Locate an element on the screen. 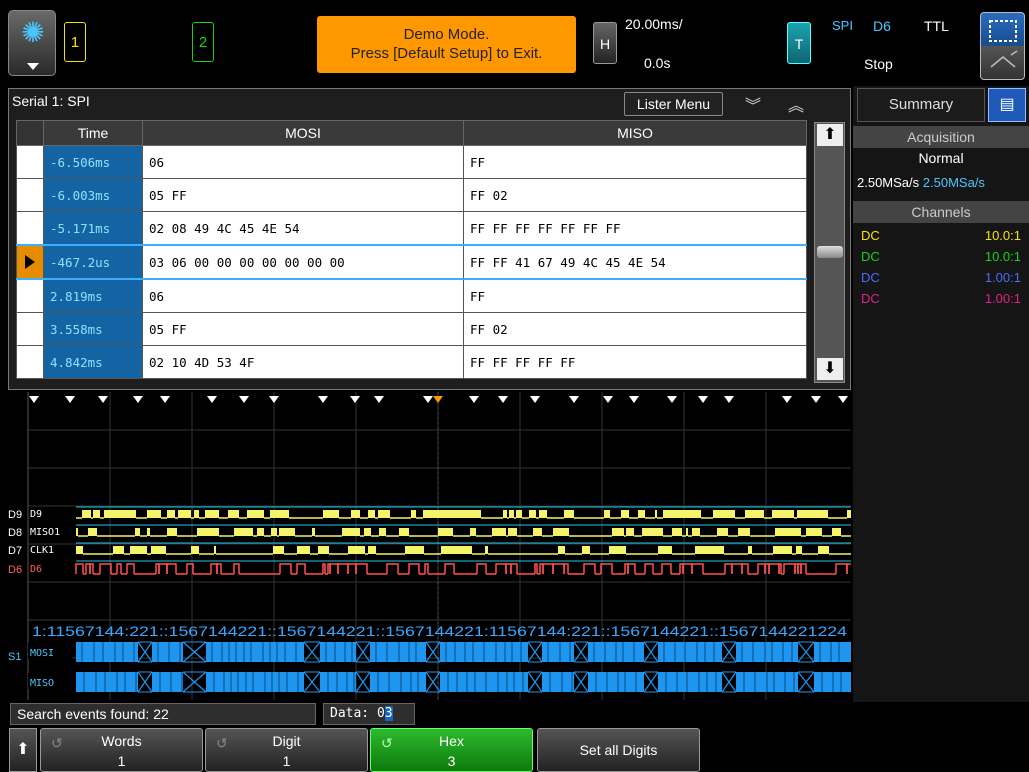  softkey-title: Digit is located at coordinates (286, 741).